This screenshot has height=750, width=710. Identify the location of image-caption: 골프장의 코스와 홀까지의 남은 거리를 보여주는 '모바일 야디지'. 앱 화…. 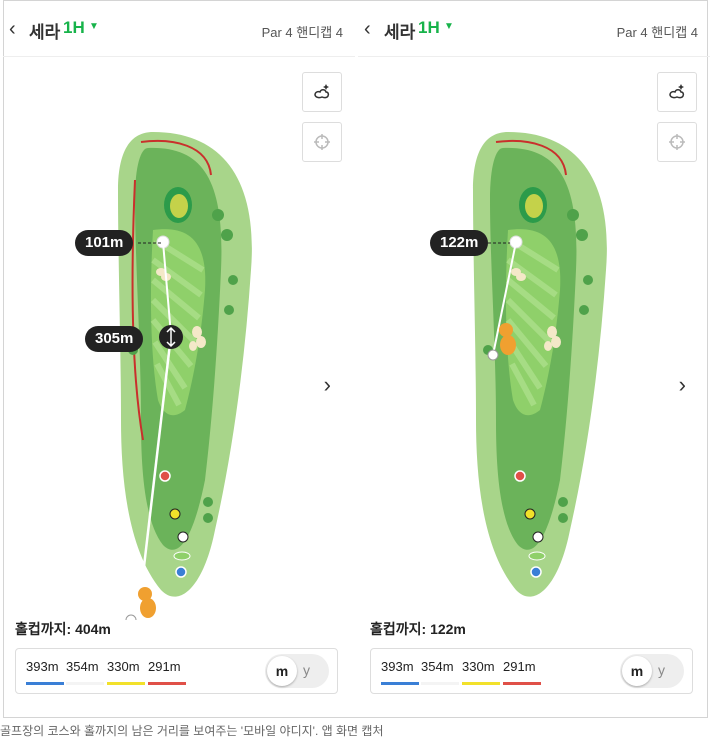
(192, 731).